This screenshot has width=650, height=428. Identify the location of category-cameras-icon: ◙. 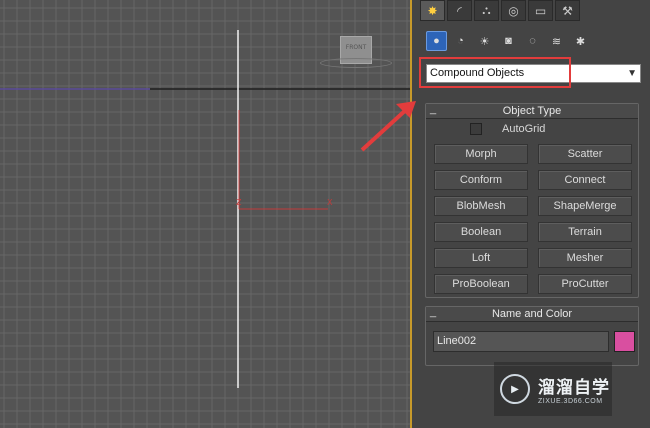
(508, 41).